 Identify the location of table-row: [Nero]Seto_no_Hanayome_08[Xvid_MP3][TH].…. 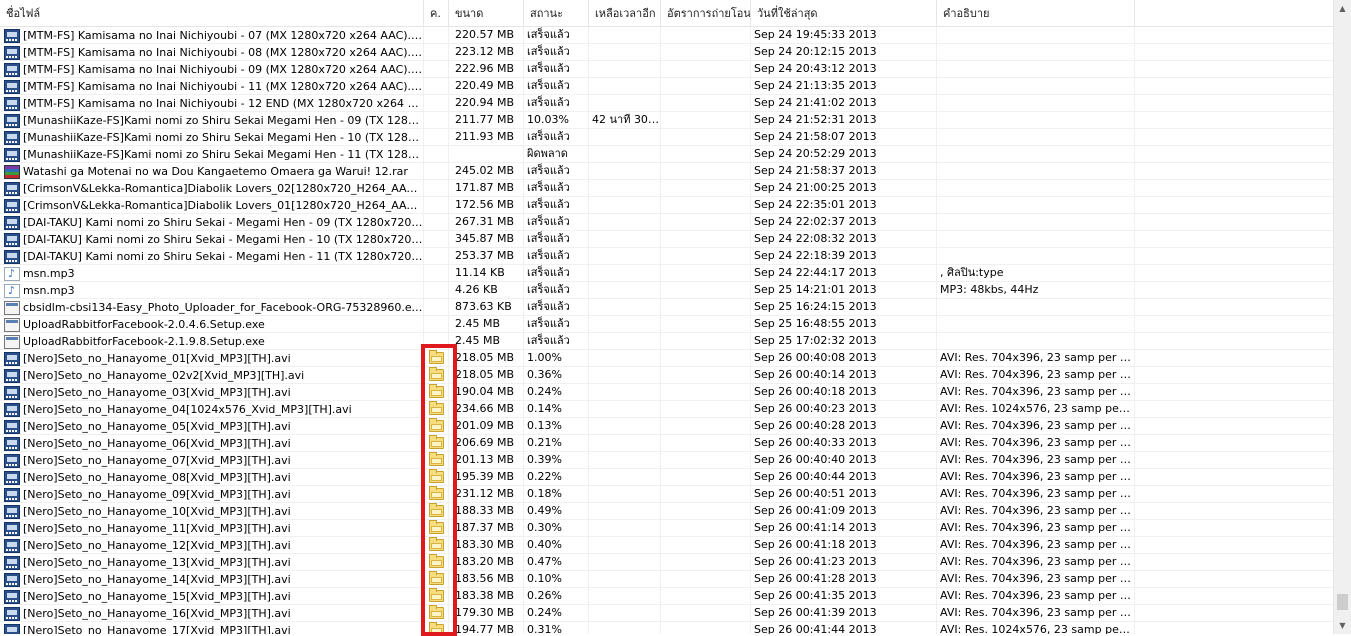
(666, 477).